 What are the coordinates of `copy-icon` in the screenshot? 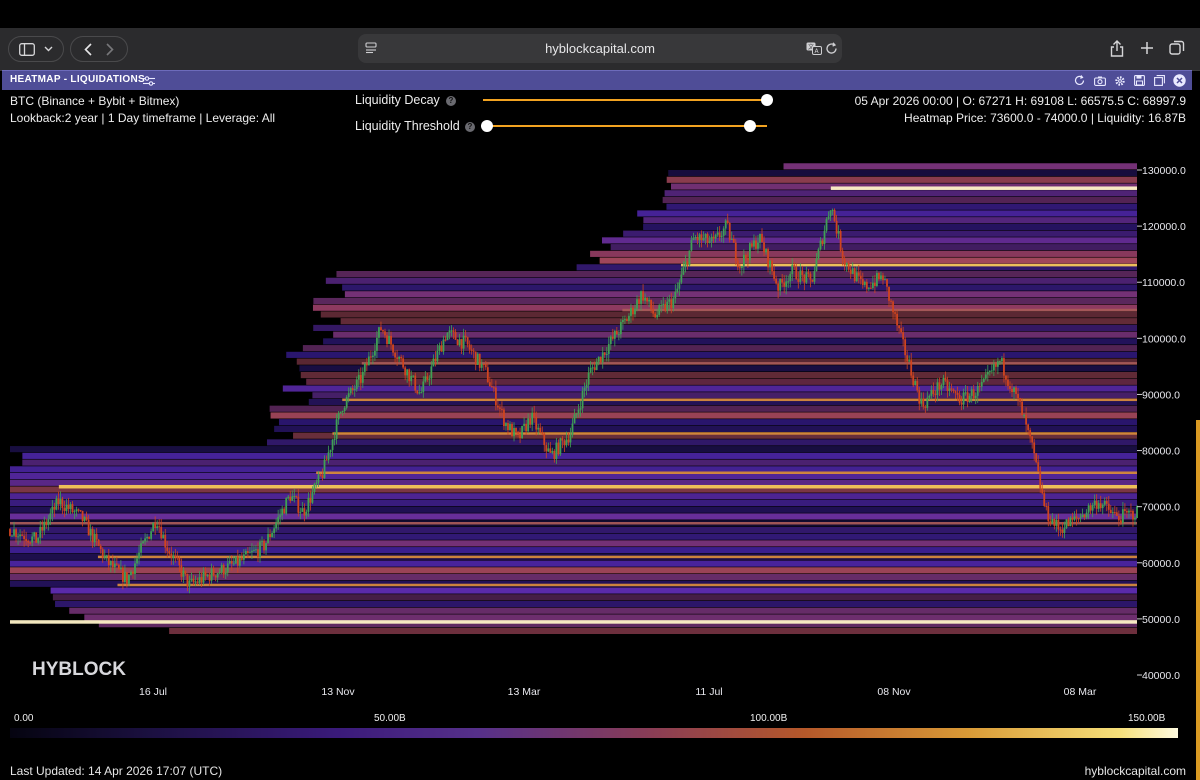 It's located at (1159, 80).